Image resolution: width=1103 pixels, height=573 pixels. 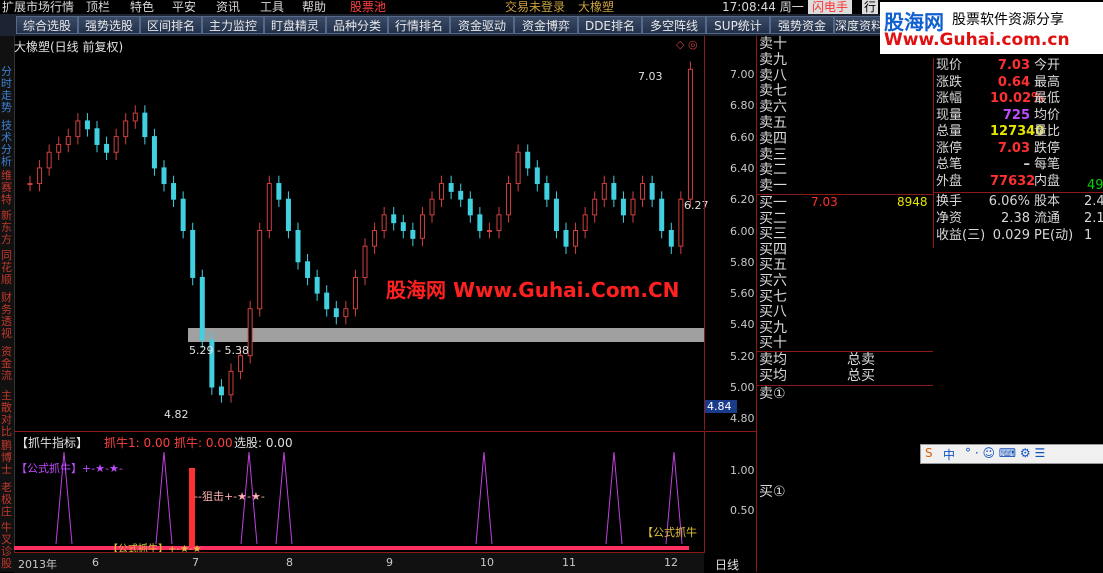 What do you see at coordinates (6, 90) in the screenshot?
I see `tab-intraday: 分时走势` at bounding box center [6, 90].